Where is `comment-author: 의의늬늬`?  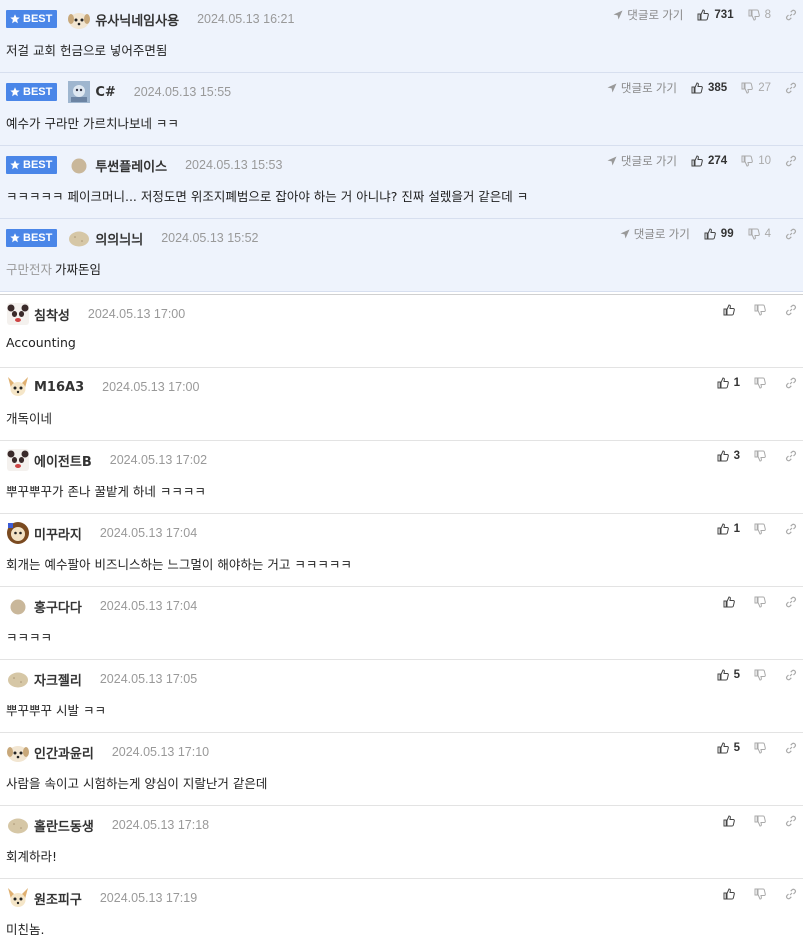 comment-author: 의의늬늬 is located at coordinates (119, 238).